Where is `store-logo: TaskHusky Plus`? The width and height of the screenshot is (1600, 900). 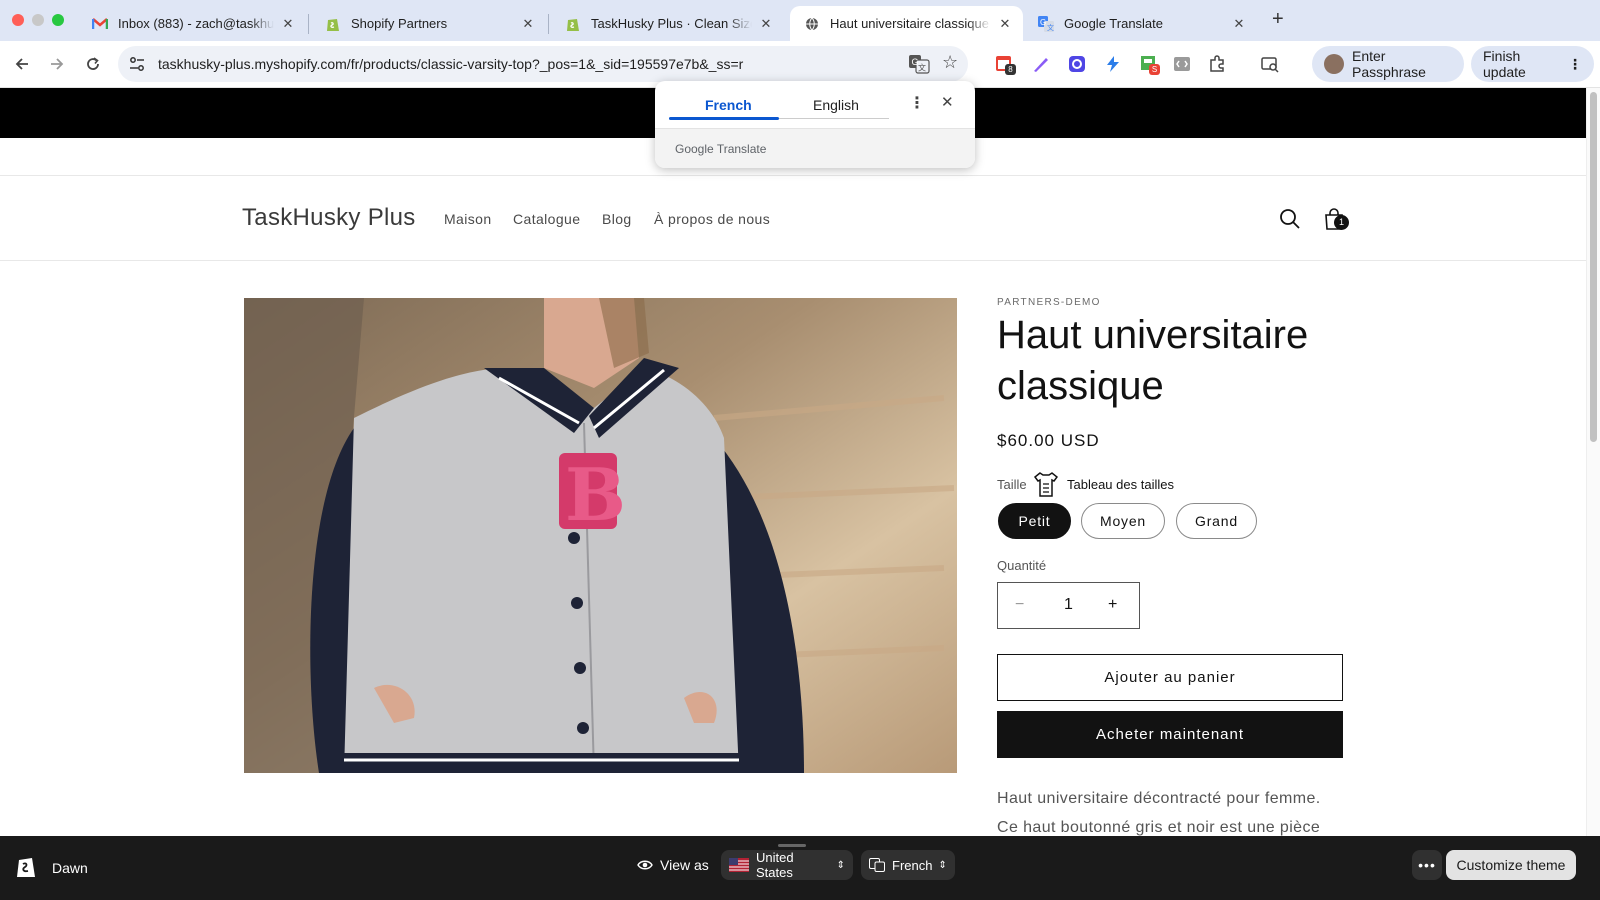
store-logo: TaskHusky Plus is located at coordinates (329, 218).